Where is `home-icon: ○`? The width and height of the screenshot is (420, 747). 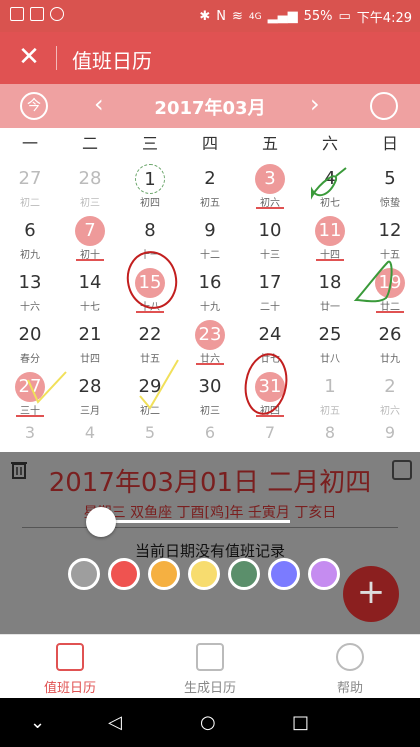
home-icon: ○ is located at coordinates (208, 722).